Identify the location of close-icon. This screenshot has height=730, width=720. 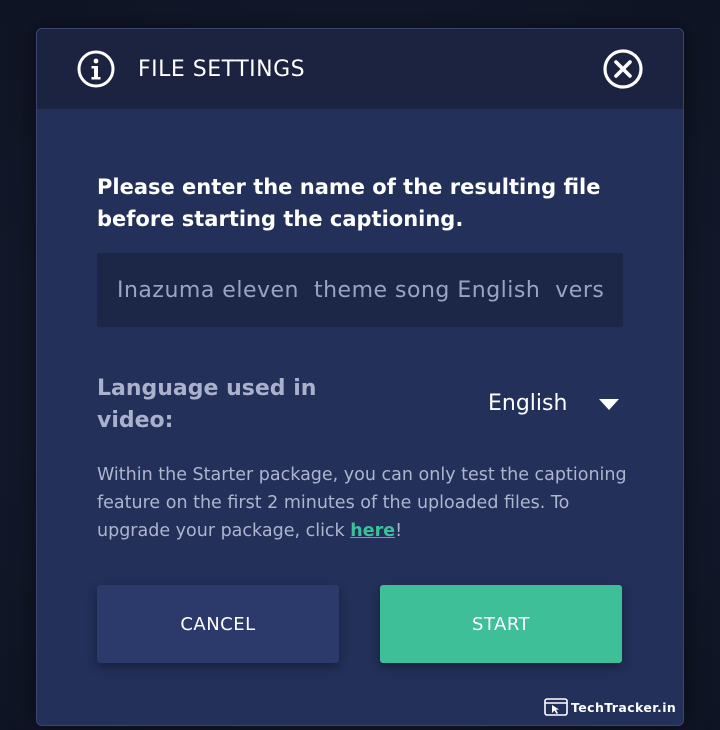
(623, 69).